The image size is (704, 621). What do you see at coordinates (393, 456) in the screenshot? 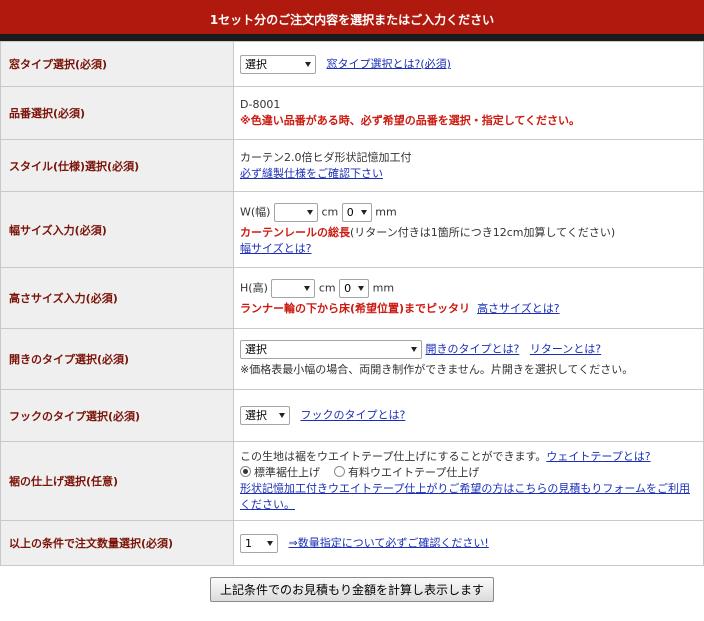
I see `hem-text: この生地は裾をウエイトテープ仕上げにすることができます。` at bounding box center [393, 456].